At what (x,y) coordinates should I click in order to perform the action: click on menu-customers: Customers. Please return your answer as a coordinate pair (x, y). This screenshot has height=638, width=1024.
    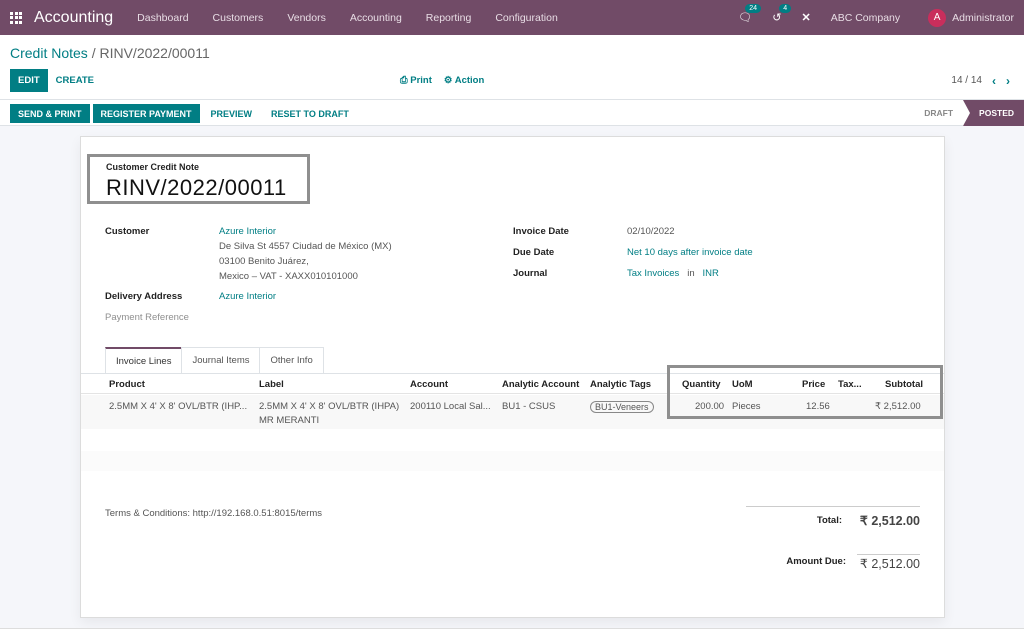
    Looking at the image, I should click on (238, 18).